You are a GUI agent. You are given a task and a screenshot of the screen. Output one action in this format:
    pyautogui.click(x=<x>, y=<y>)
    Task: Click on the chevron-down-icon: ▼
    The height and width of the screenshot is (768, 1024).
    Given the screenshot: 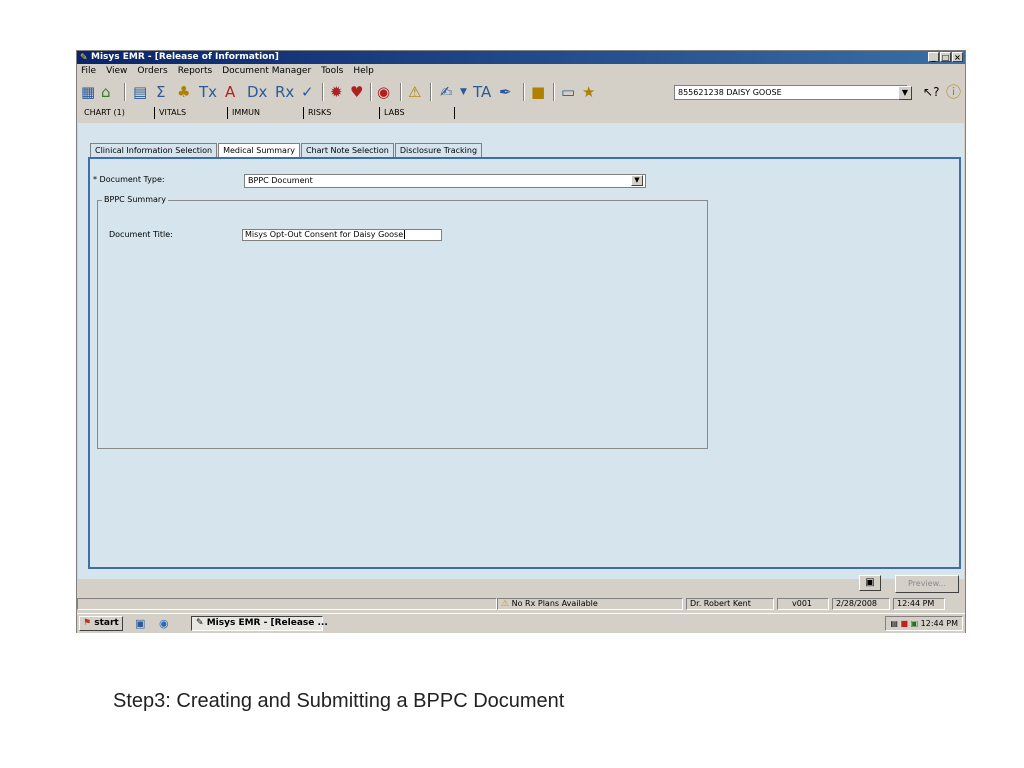 What is the action you would take?
    pyautogui.click(x=637, y=180)
    